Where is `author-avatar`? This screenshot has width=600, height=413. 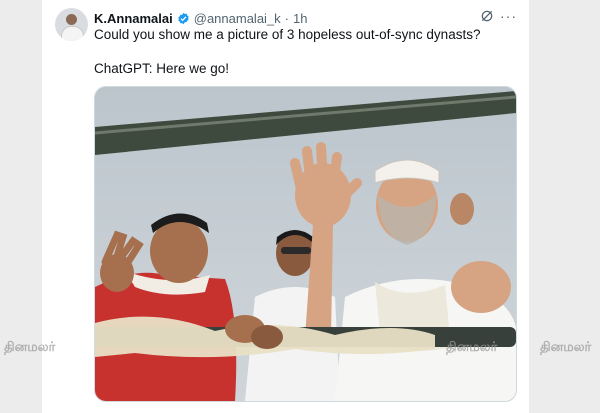
author-avatar is located at coordinates (71, 24).